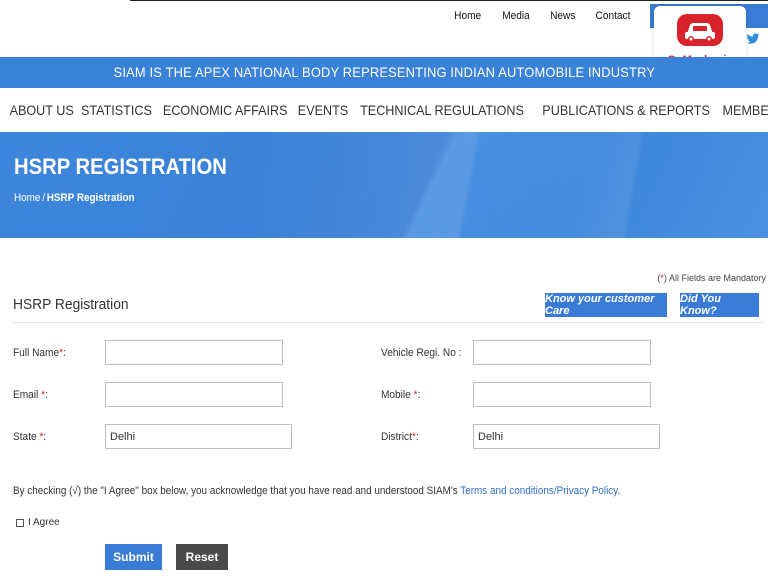  I want to click on agree-checkbox, so click(20, 522).